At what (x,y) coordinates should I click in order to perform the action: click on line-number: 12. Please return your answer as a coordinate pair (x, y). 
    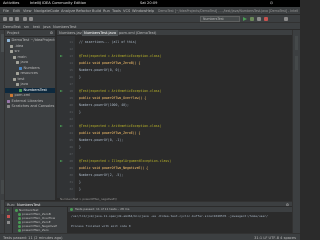
    Looking at the image, I should click on (71, 49).